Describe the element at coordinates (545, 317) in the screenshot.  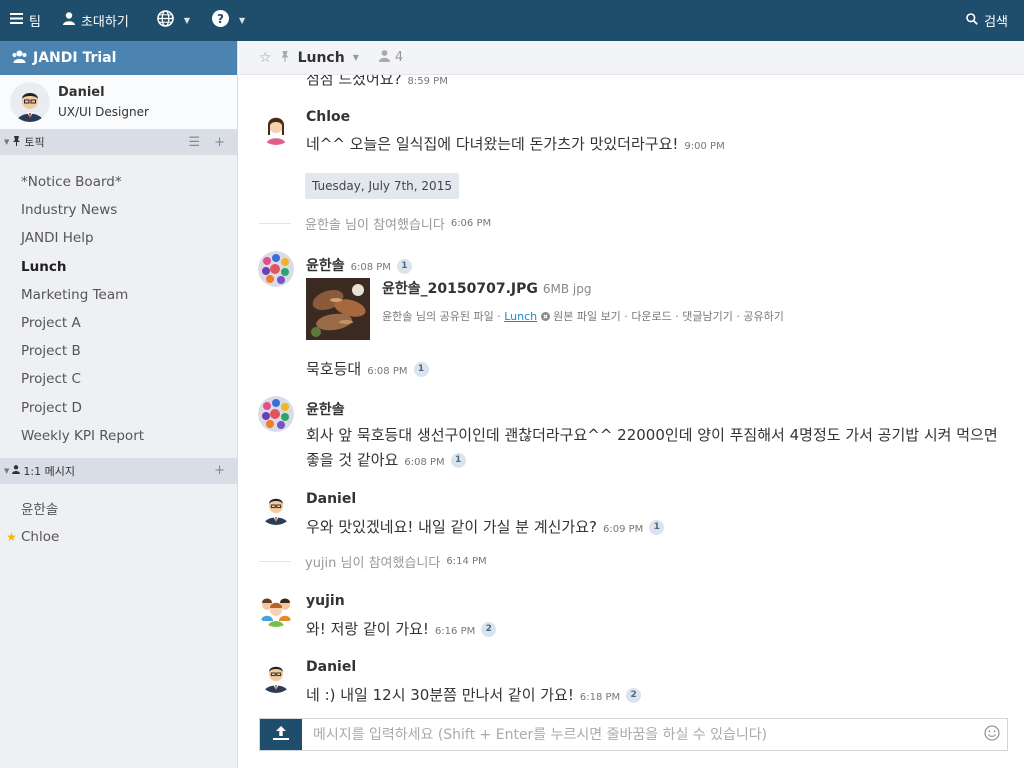
I see `close-circle-icon` at that location.